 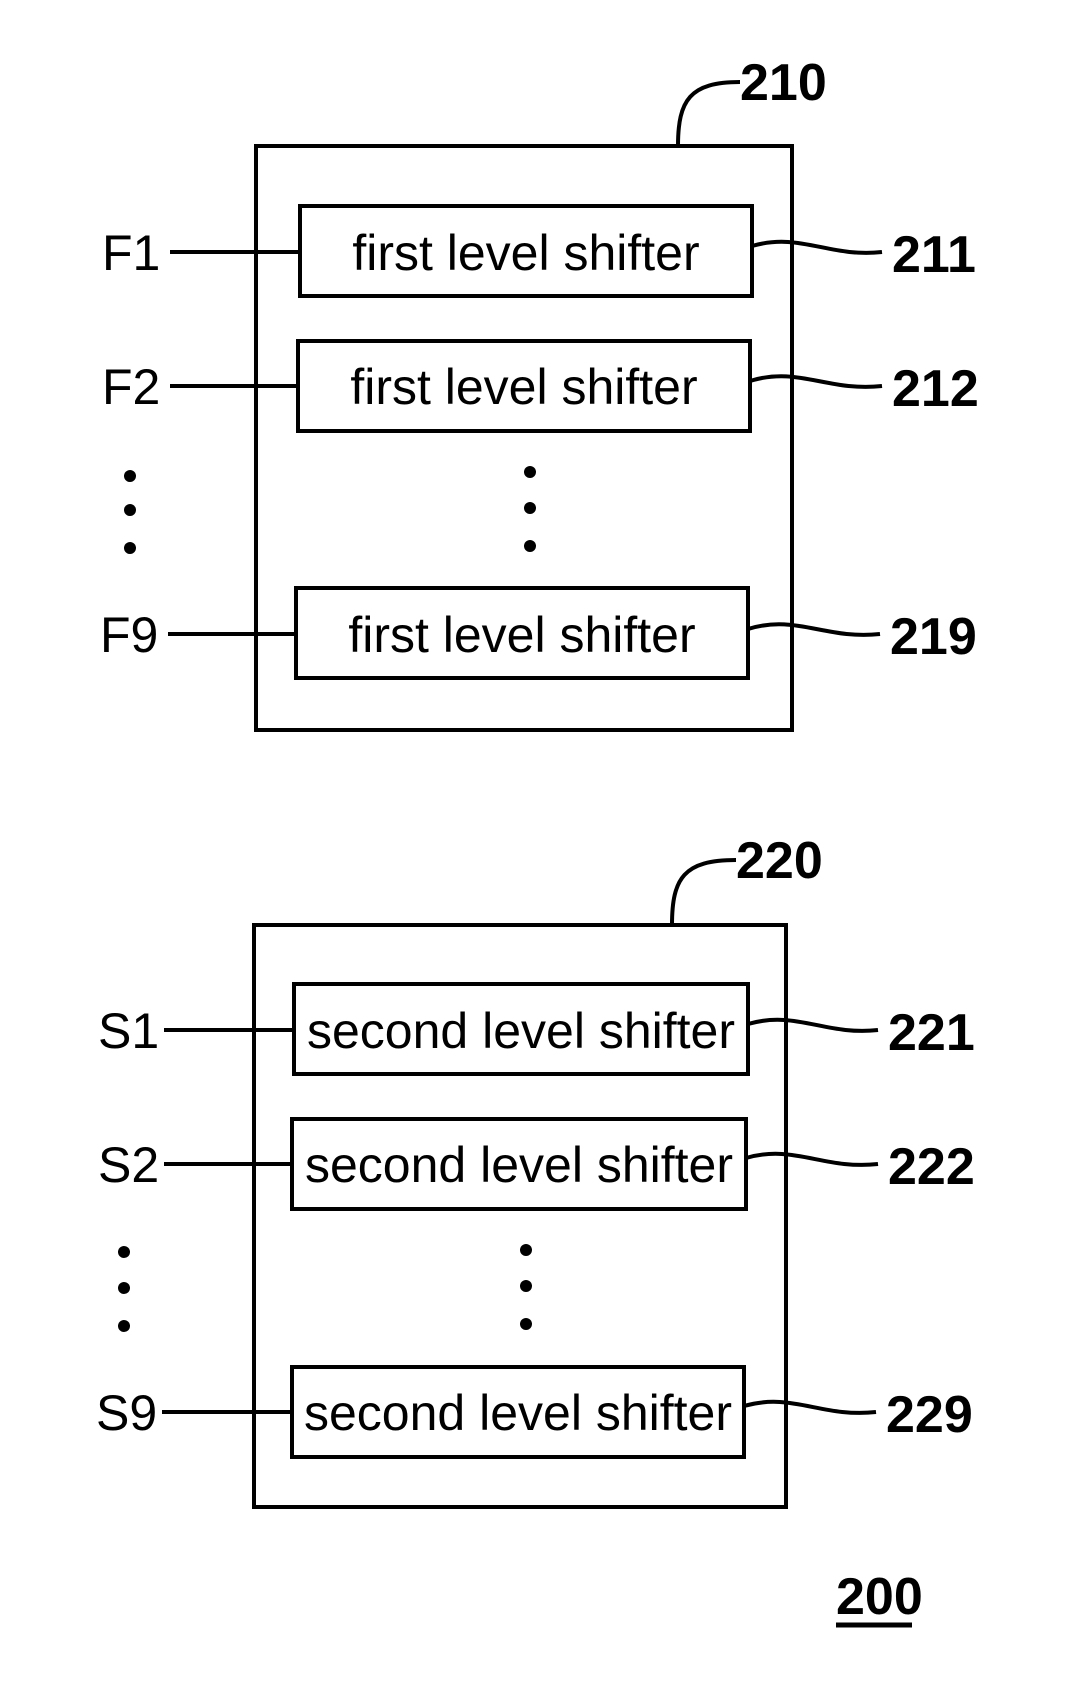 I want to click on group-220-leader, so click(x=703, y=892).